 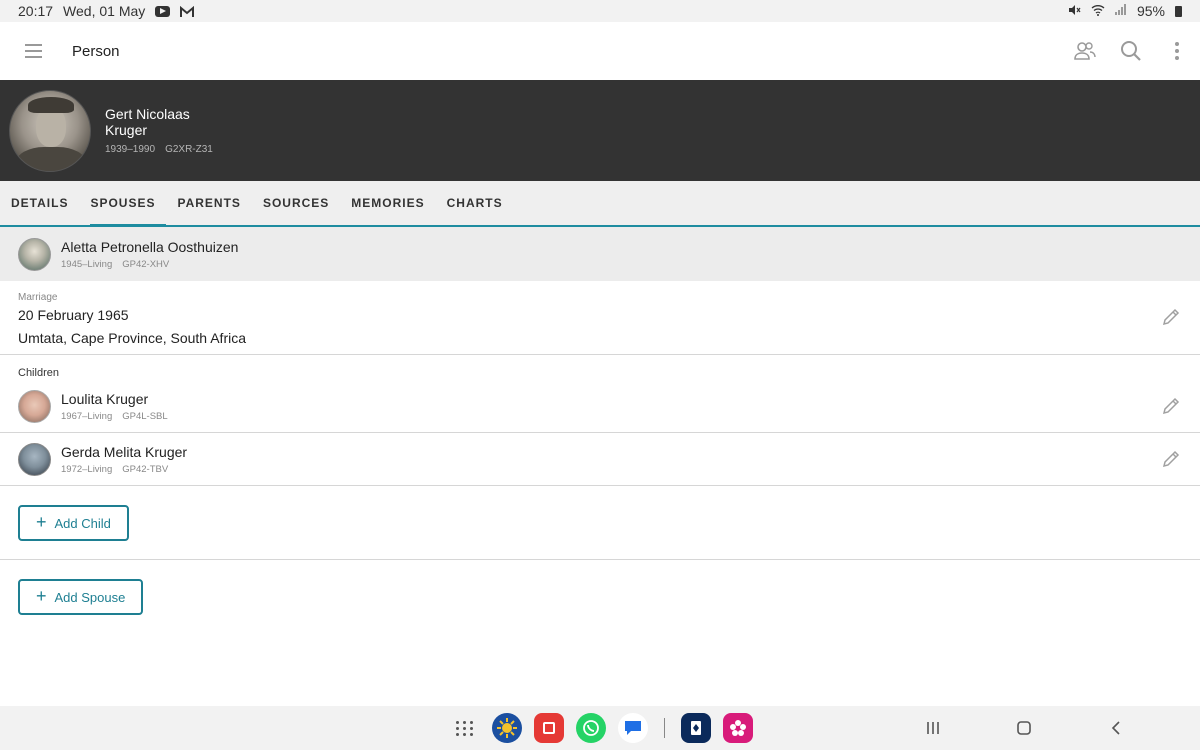 I want to click on person-surname: Kruger, so click(x=126, y=130).